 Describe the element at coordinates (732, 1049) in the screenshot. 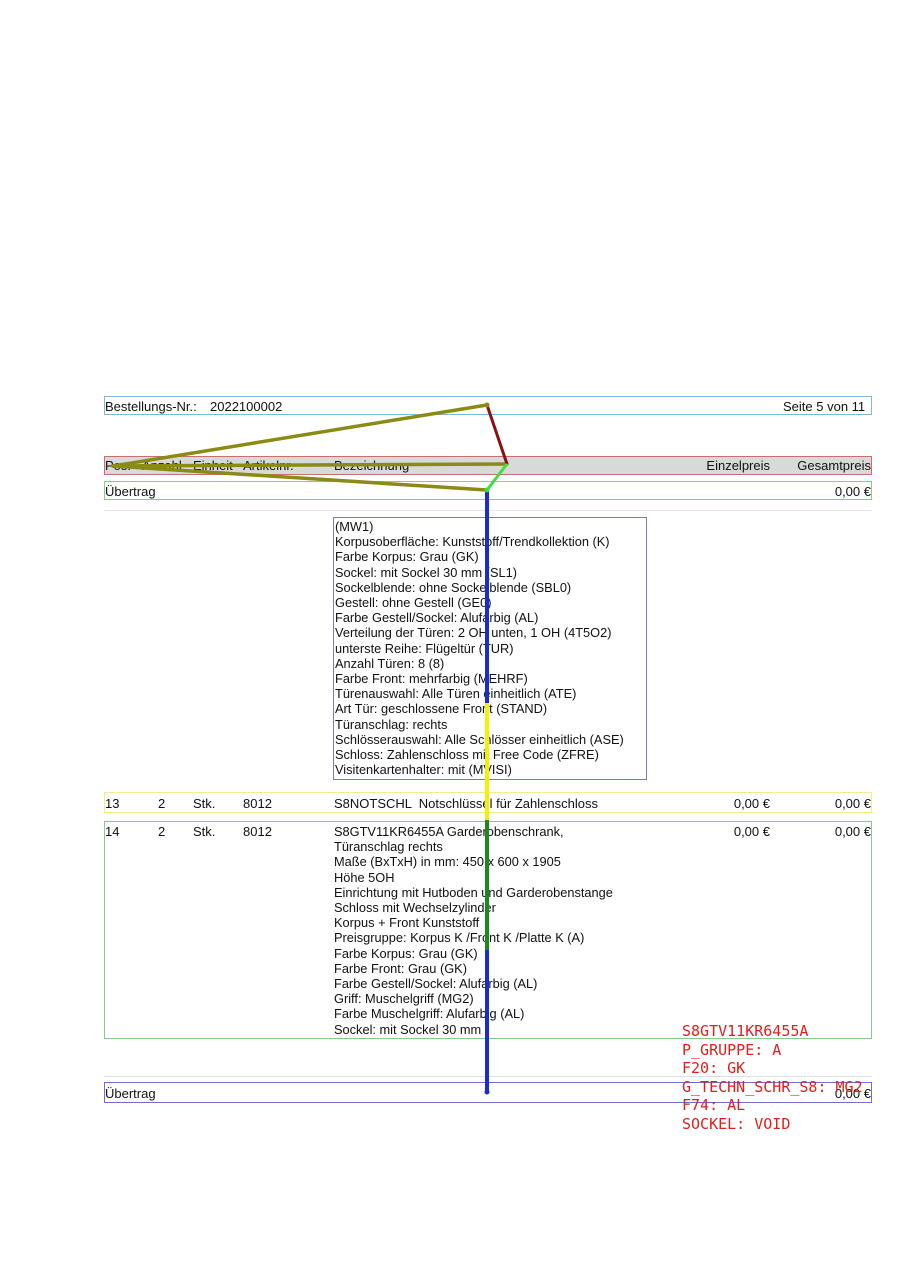

I see `red-note-line: P_GRUPPE: A` at that location.